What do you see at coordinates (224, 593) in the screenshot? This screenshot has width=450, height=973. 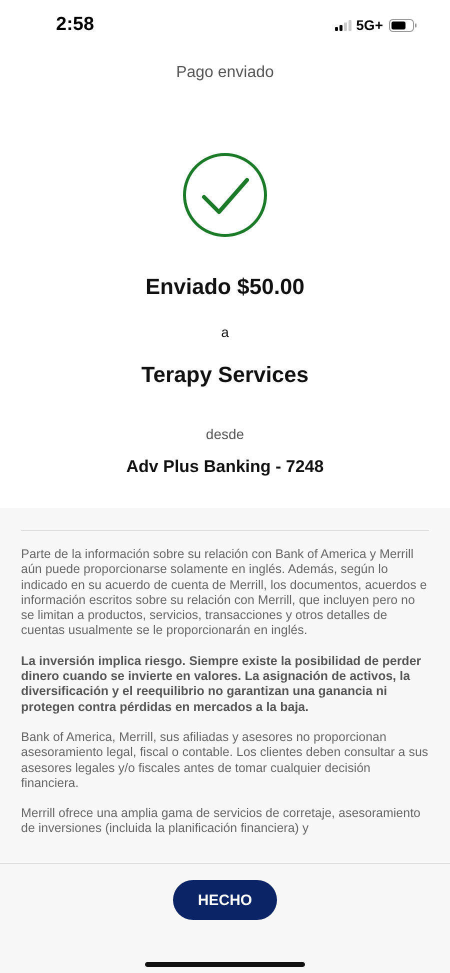 I see `disclosure-paragraph: Parte de la información sobre su relación con Bank of America y Merrill aún puede proporcionarse solamente en inglés. Además, según lo indicado en su acuerdo de cuenta de Merrill, los documentos, acuerdos e información escritos sobre su relación con Merrill, que incluyen pero no se limitan a productos, servicios, transacciones y otros detalles de cuentas usualmente se le proporcionarán en inglés.` at bounding box center [224, 593].